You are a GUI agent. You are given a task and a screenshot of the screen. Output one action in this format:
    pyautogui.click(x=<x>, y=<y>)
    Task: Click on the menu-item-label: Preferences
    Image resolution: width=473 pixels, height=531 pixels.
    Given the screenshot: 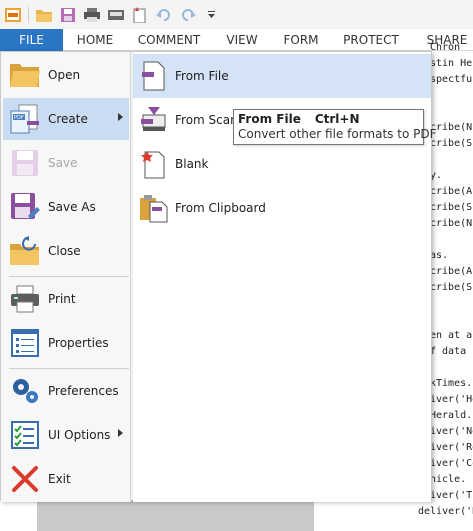 What is the action you would take?
    pyautogui.click(x=83, y=391)
    